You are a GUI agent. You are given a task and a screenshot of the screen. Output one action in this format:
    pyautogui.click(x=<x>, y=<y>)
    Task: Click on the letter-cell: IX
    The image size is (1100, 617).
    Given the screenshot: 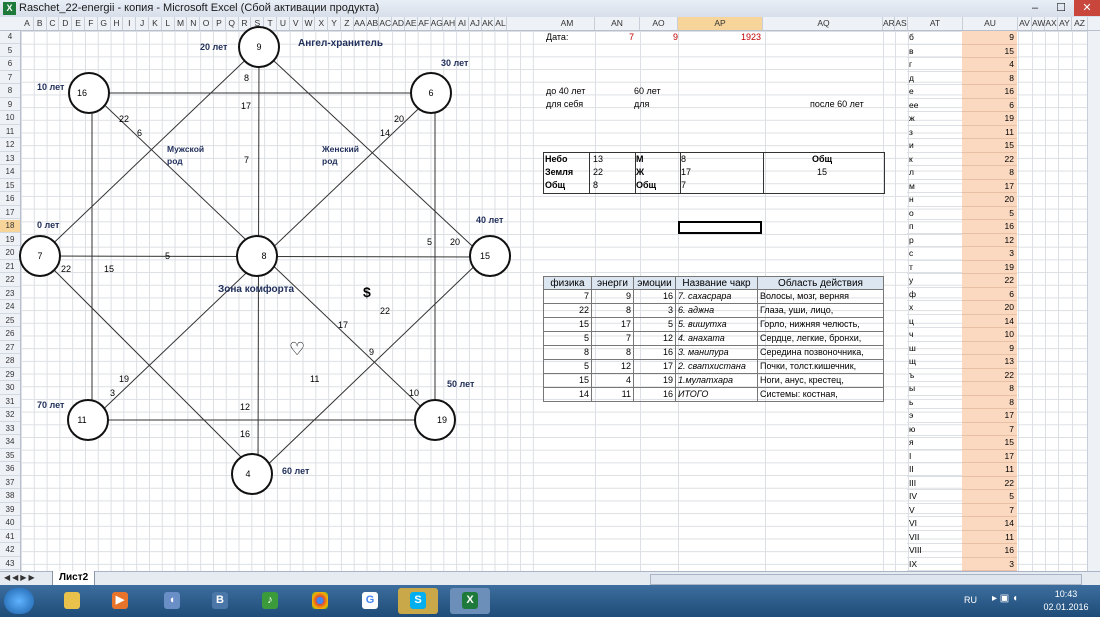 What is the action you would take?
    pyautogui.click(x=934, y=564)
    